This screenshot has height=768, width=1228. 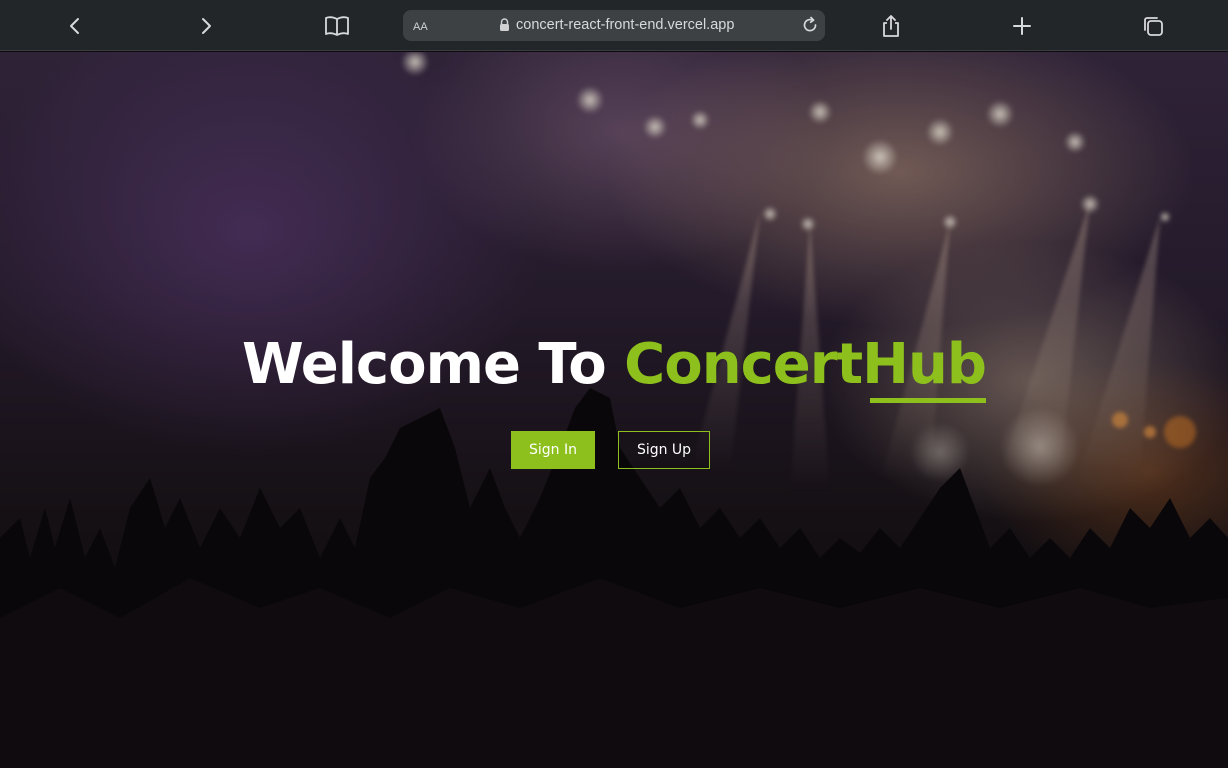 I want to click on back-button, so click(x=75, y=26).